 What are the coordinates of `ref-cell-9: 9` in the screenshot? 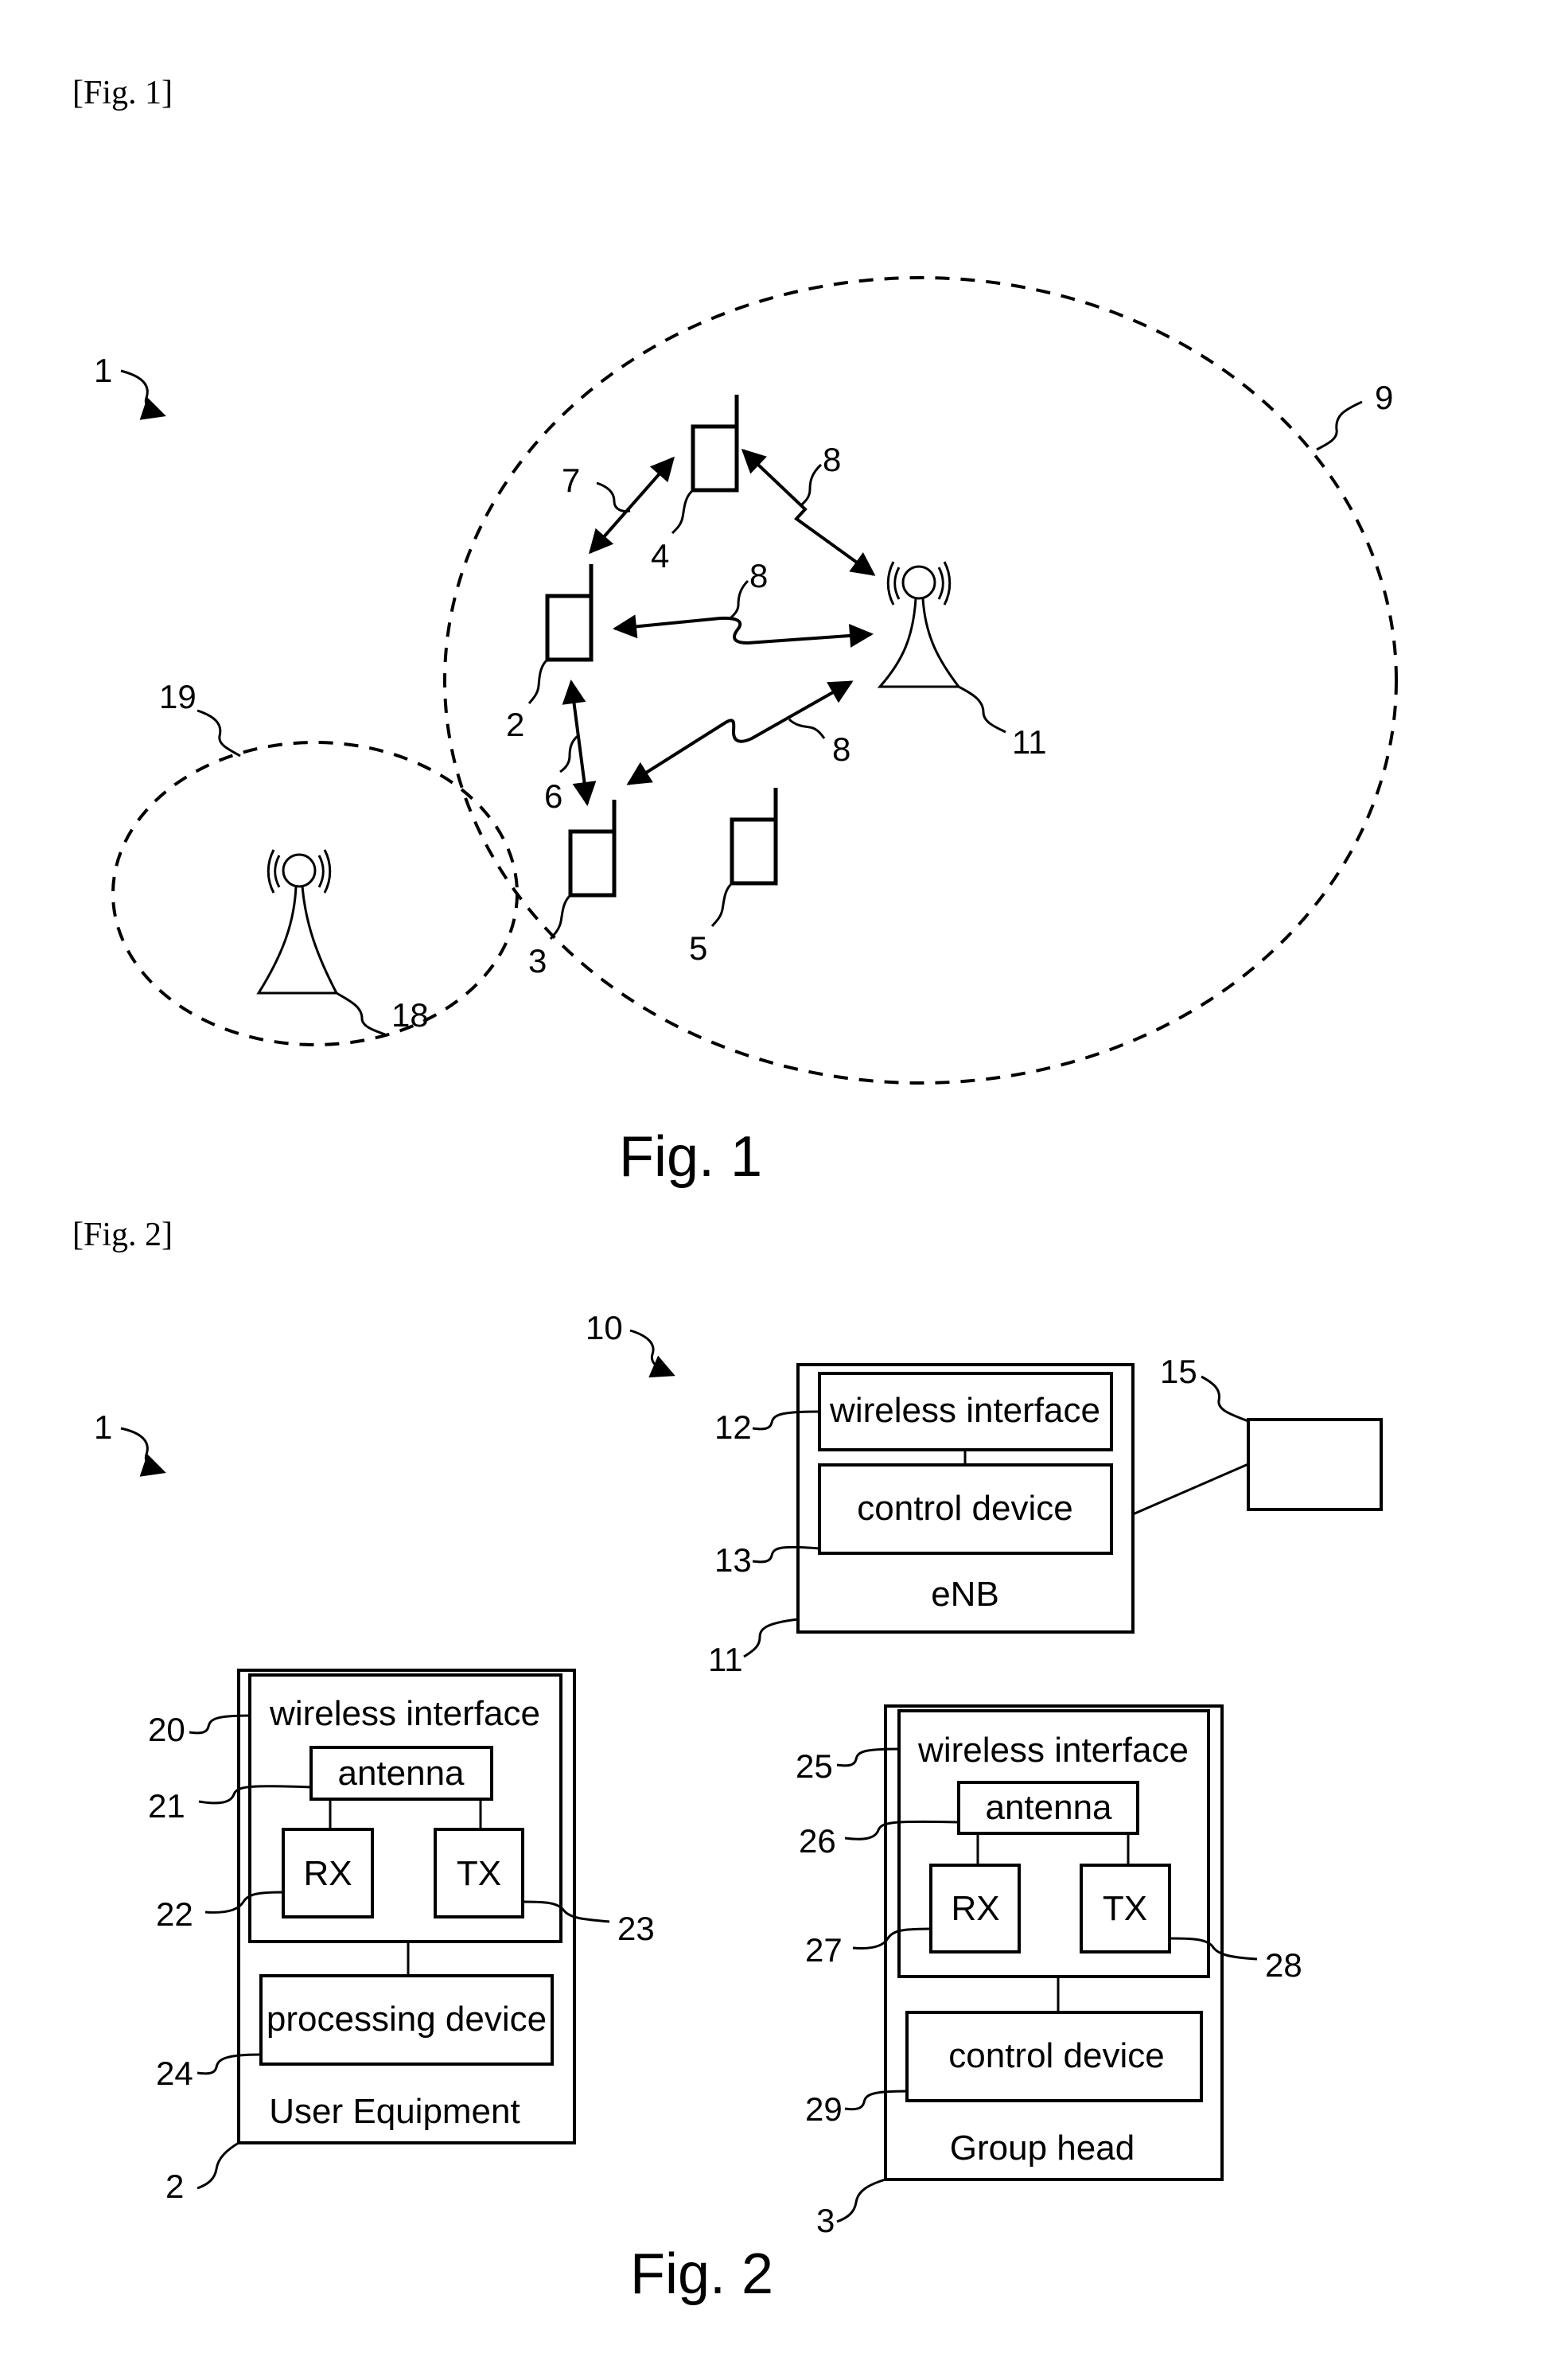 It's located at (1384, 397).